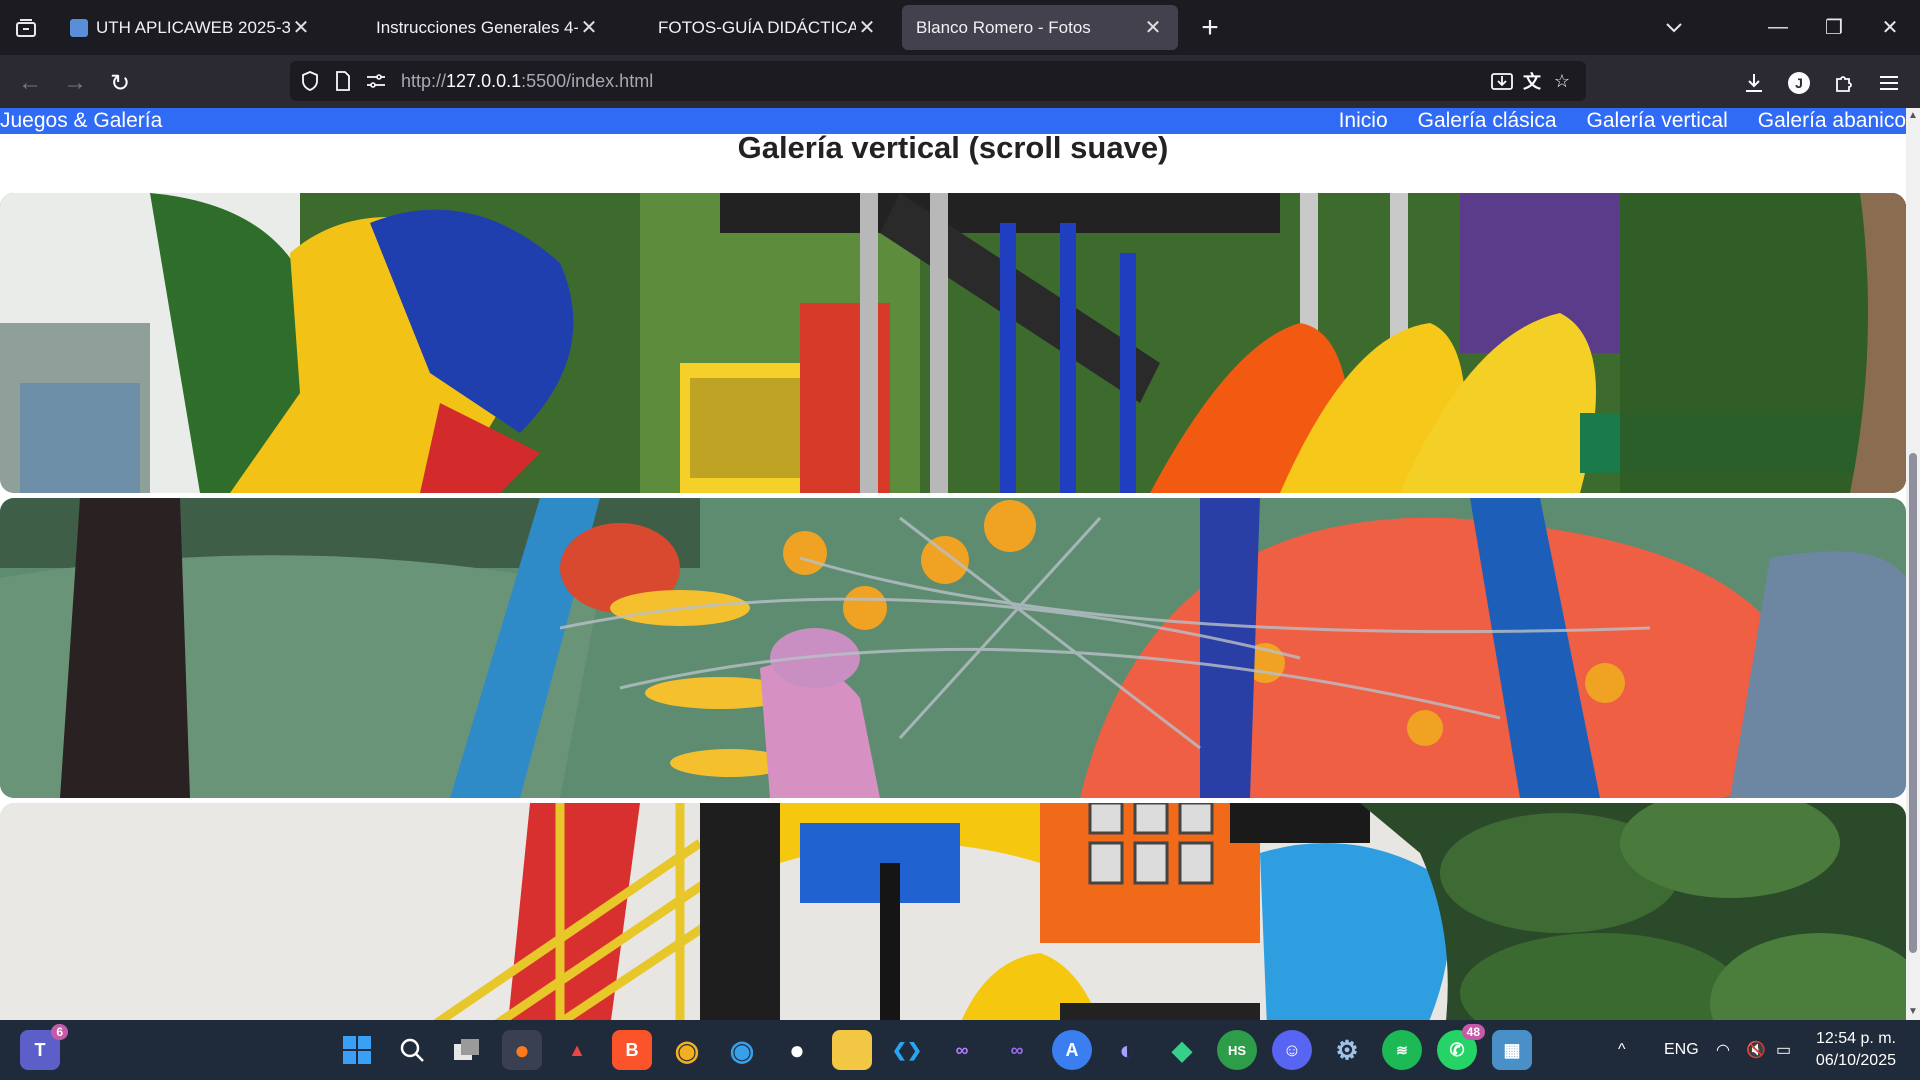 This screenshot has width=1920, height=1080. I want to click on puzzle-icon, so click(1844, 84).